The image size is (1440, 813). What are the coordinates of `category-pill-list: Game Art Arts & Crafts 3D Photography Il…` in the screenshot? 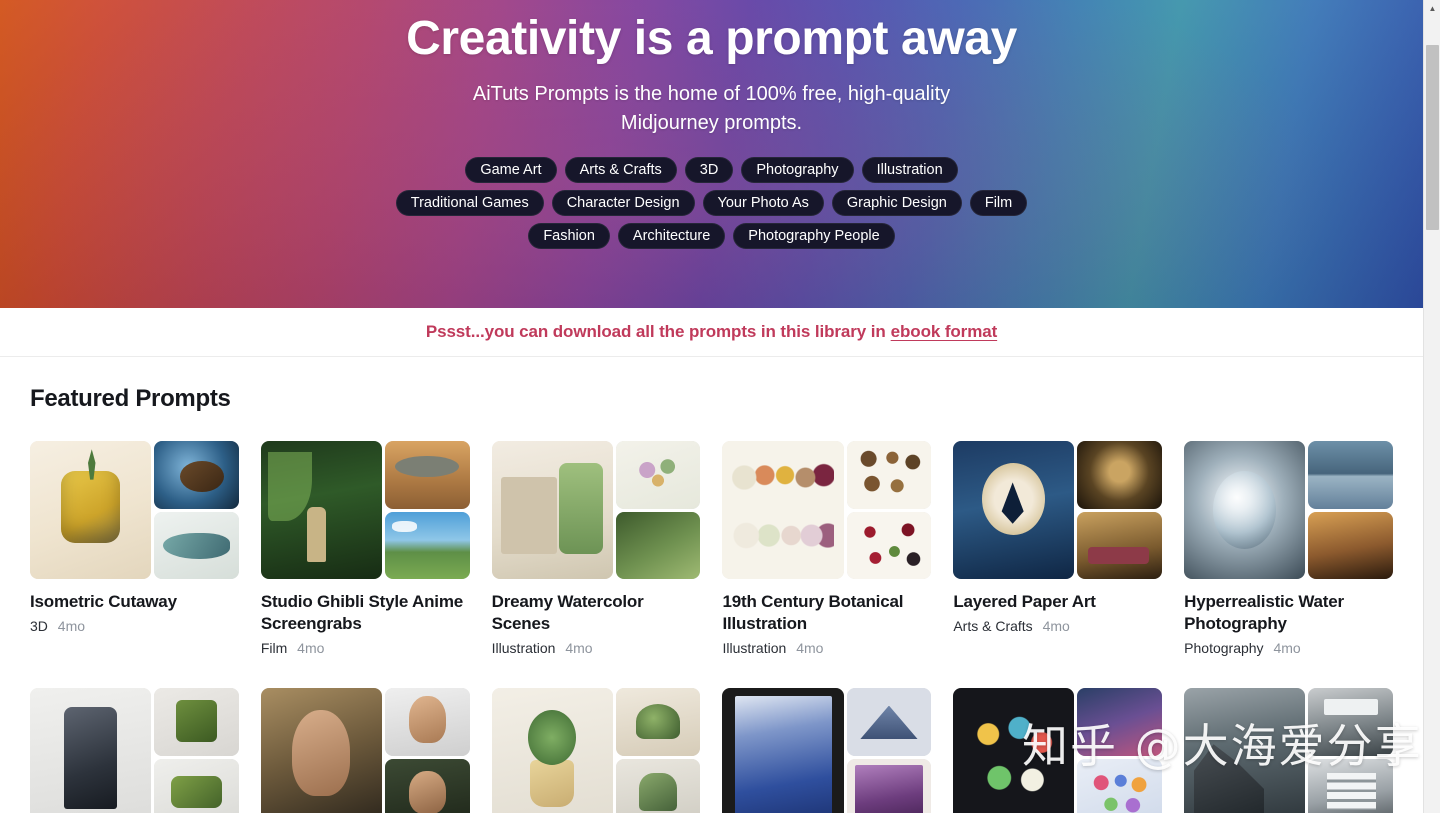 It's located at (712, 203).